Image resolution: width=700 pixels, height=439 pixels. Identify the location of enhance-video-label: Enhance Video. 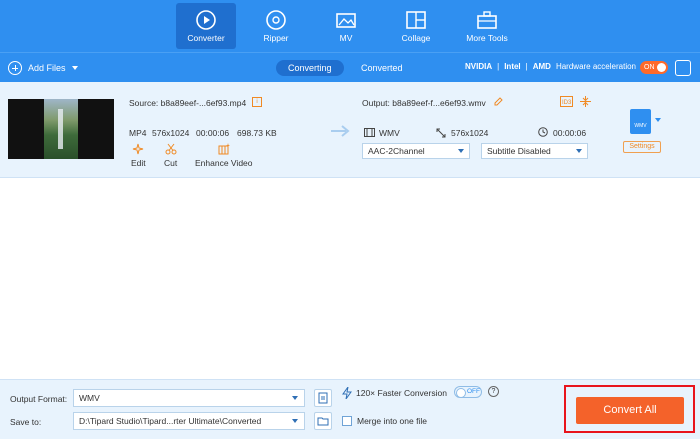
(224, 163).